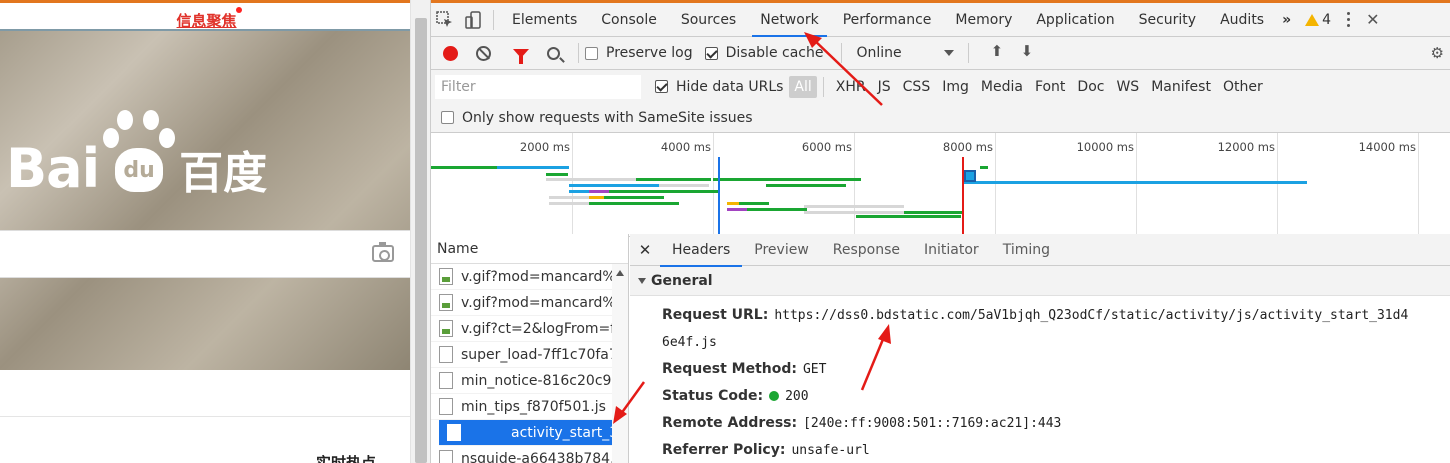 The height and width of the screenshot is (463, 1450). I want to click on search-input, so click(205, 254).